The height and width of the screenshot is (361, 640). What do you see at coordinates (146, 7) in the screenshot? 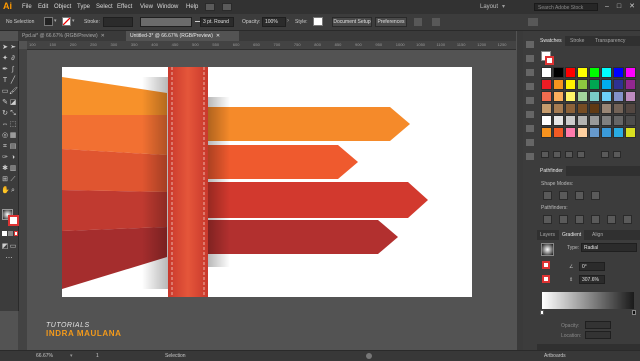
I see `menu-view: View` at bounding box center [146, 7].